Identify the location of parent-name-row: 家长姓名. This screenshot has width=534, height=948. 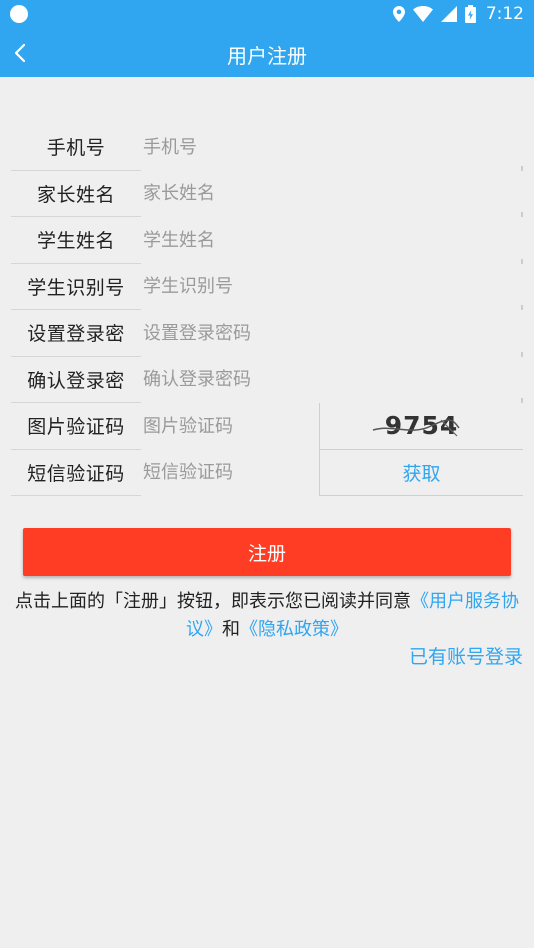
(267, 193).